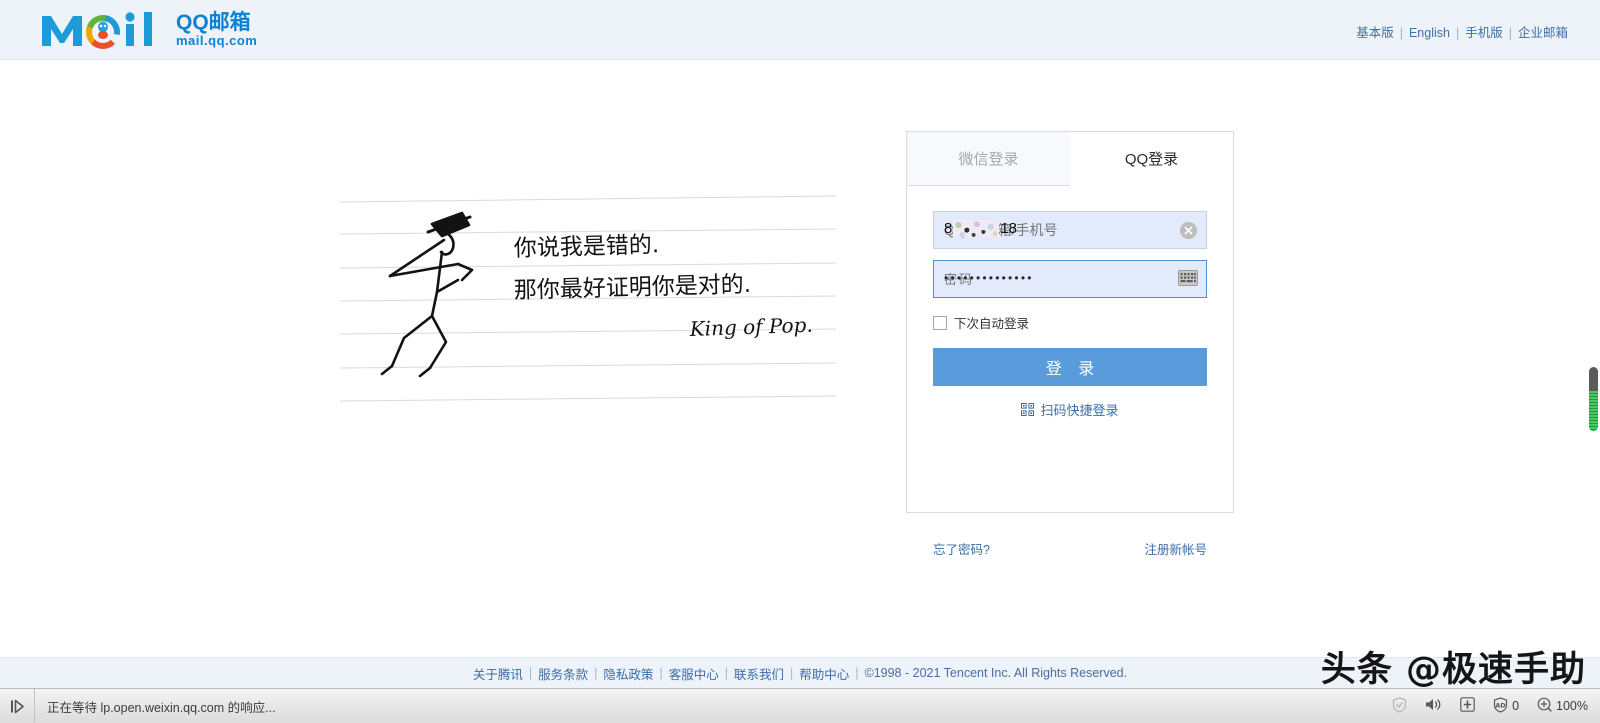 The width and height of the screenshot is (1600, 723). What do you see at coordinates (628, 673) in the screenshot?
I see `footer-link-privacy: 隐私政策` at bounding box center [628, 673].